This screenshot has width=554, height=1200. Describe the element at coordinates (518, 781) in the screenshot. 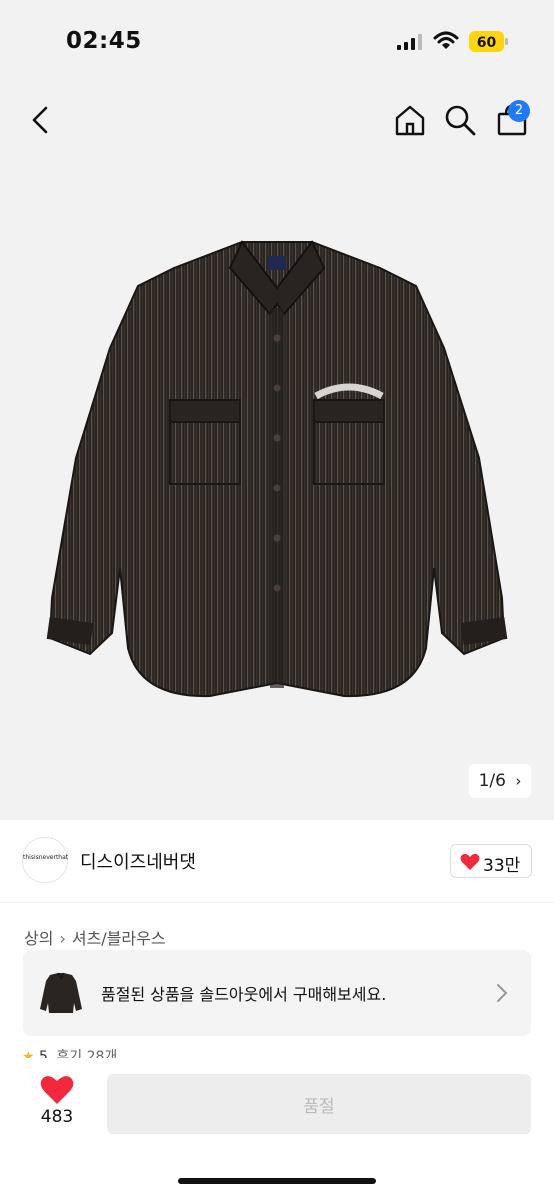

I see `chevron-right-icon: ›` at that location.